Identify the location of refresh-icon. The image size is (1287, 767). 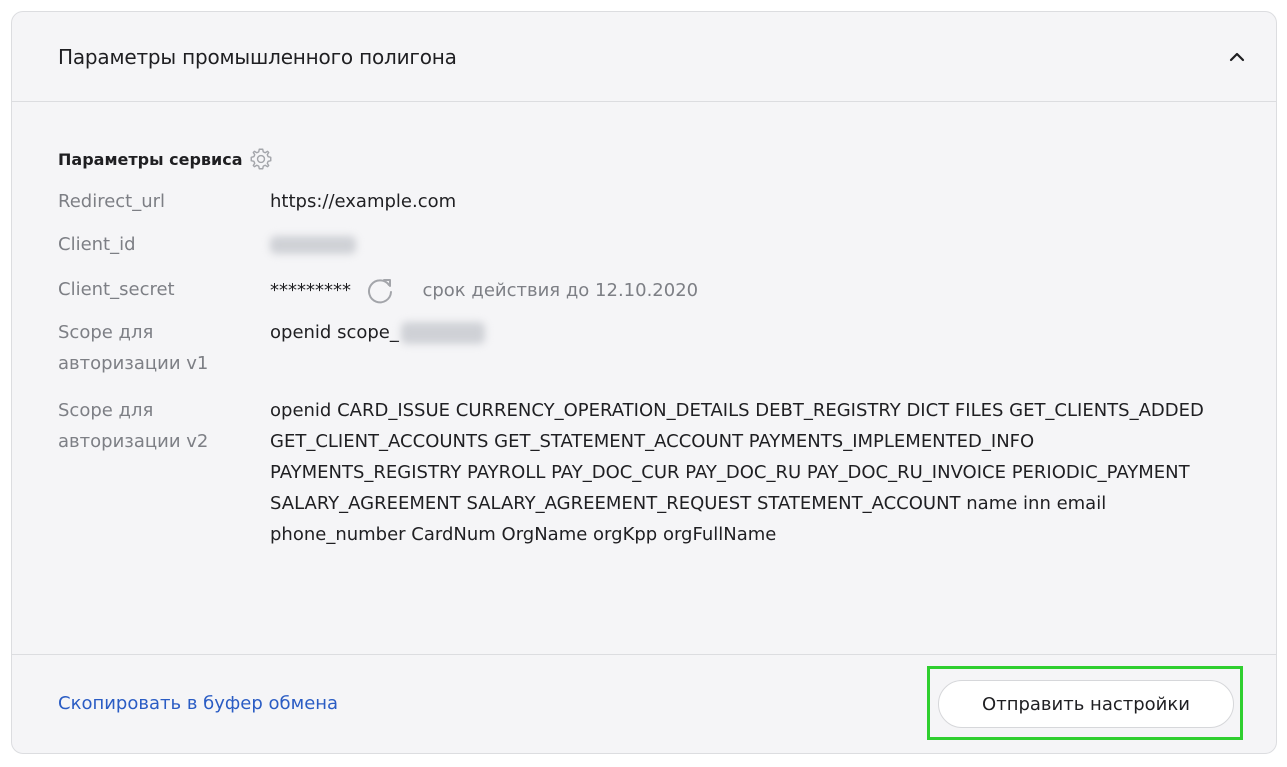
(379, 291).